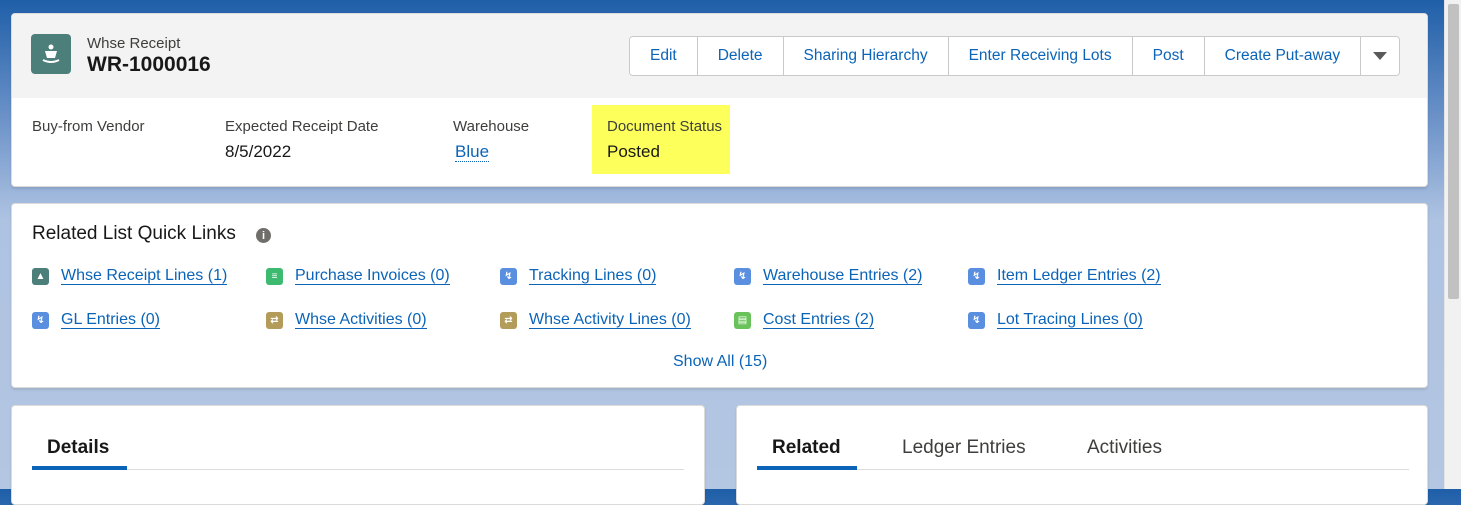  What do you see at coordinates (358, 469) in the screenshot?
I see `tab-divider` at bounding box center [358, 469].